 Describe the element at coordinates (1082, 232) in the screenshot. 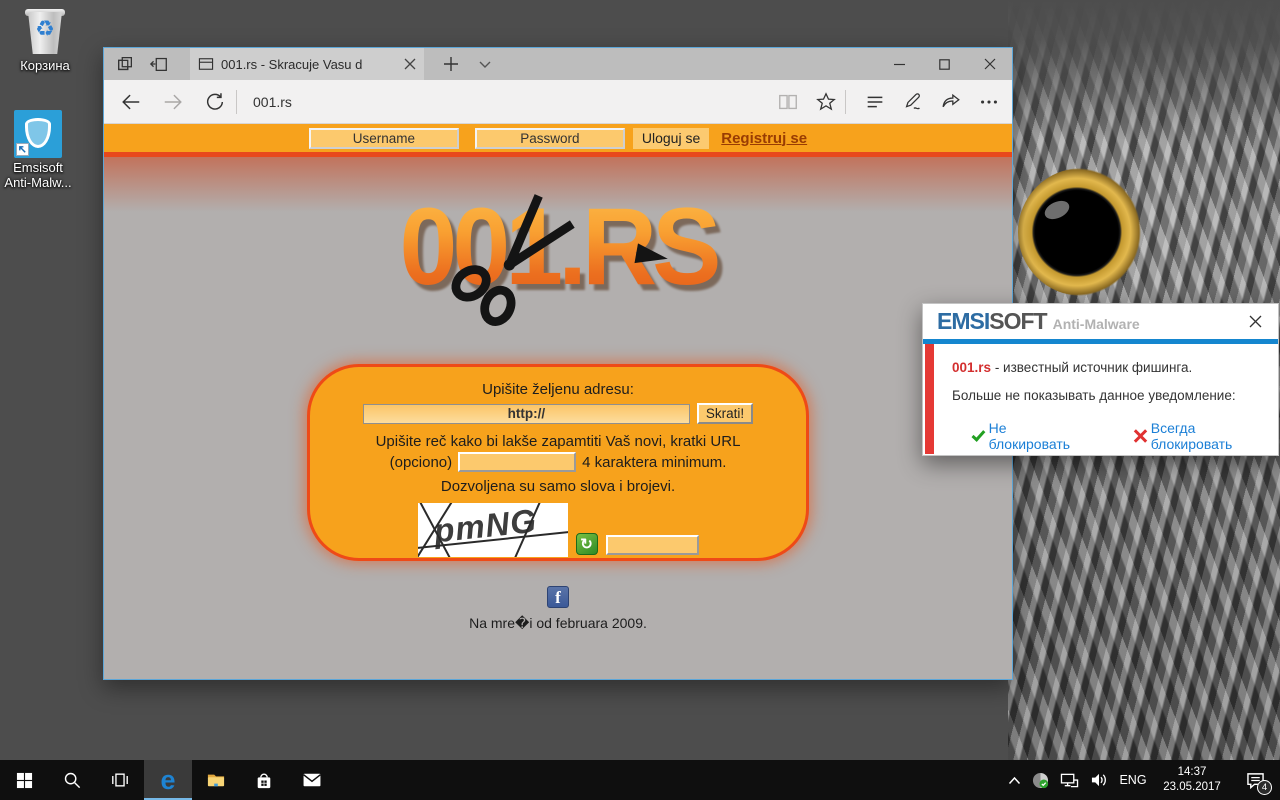

I see `owl-eye` at that location.